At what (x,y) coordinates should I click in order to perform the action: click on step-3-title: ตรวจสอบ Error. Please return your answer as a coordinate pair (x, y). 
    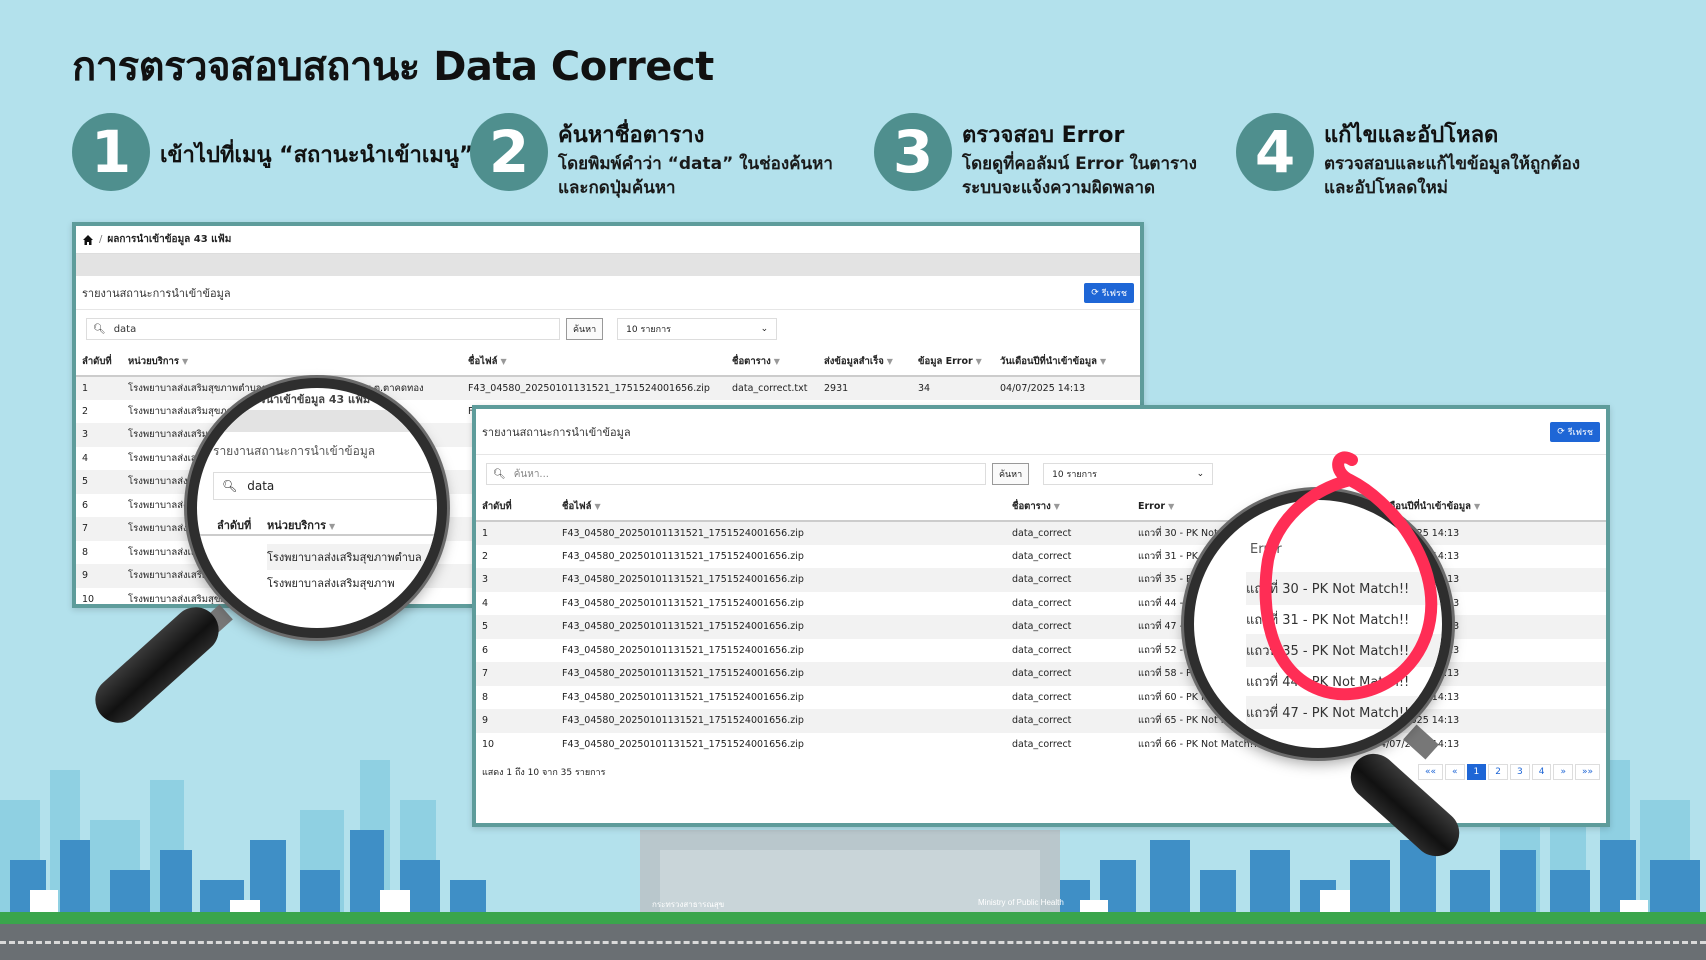
    Looking at the image, I should click on (1043, 135).